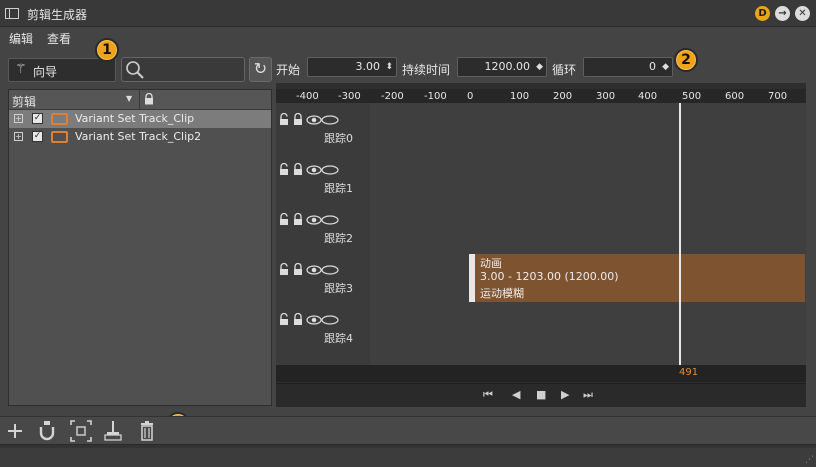 The height and width of the screenshot is (467, 816). What do you see at coordinates (389, 67) in the screenshot?
I see `spinner-icon: ⬍` at bounding box center [389, 67].